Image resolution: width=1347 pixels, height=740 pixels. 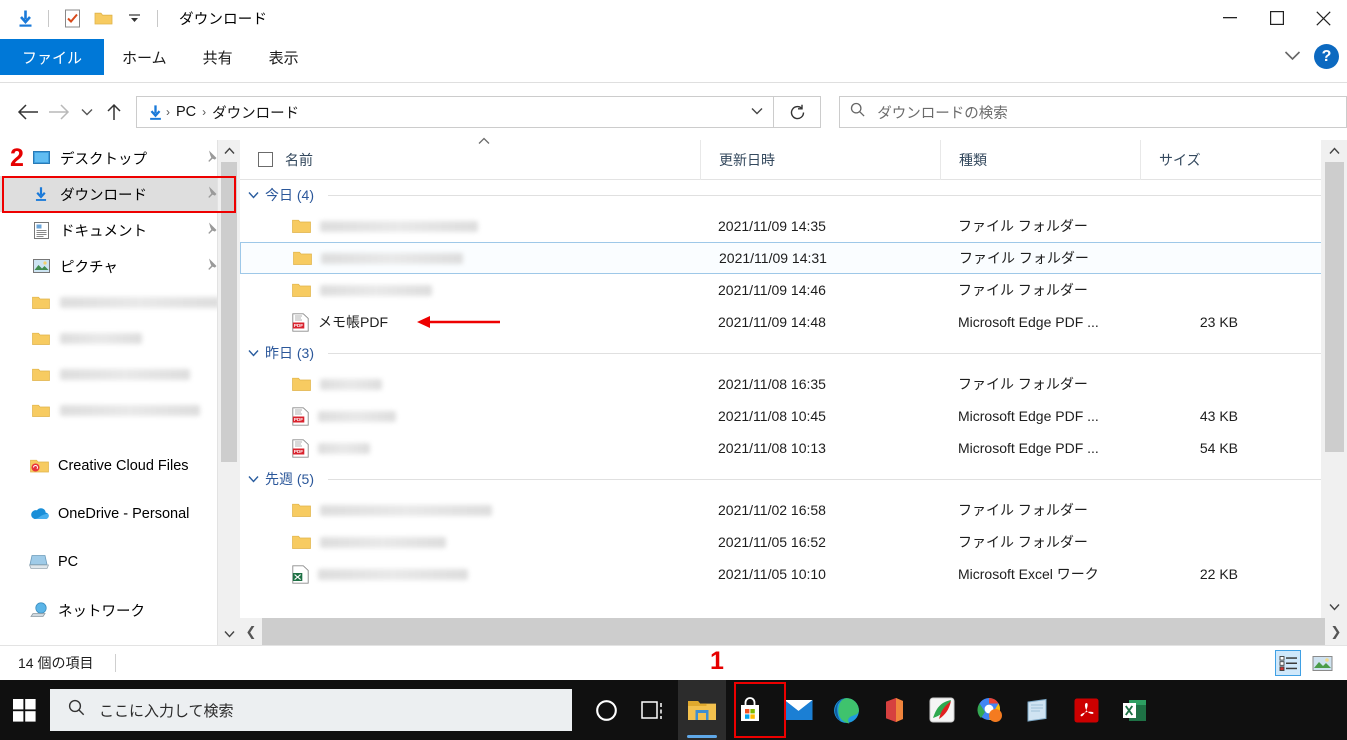 I want to click on adobe-acrobat-icon, so click(x=1086, y=710).